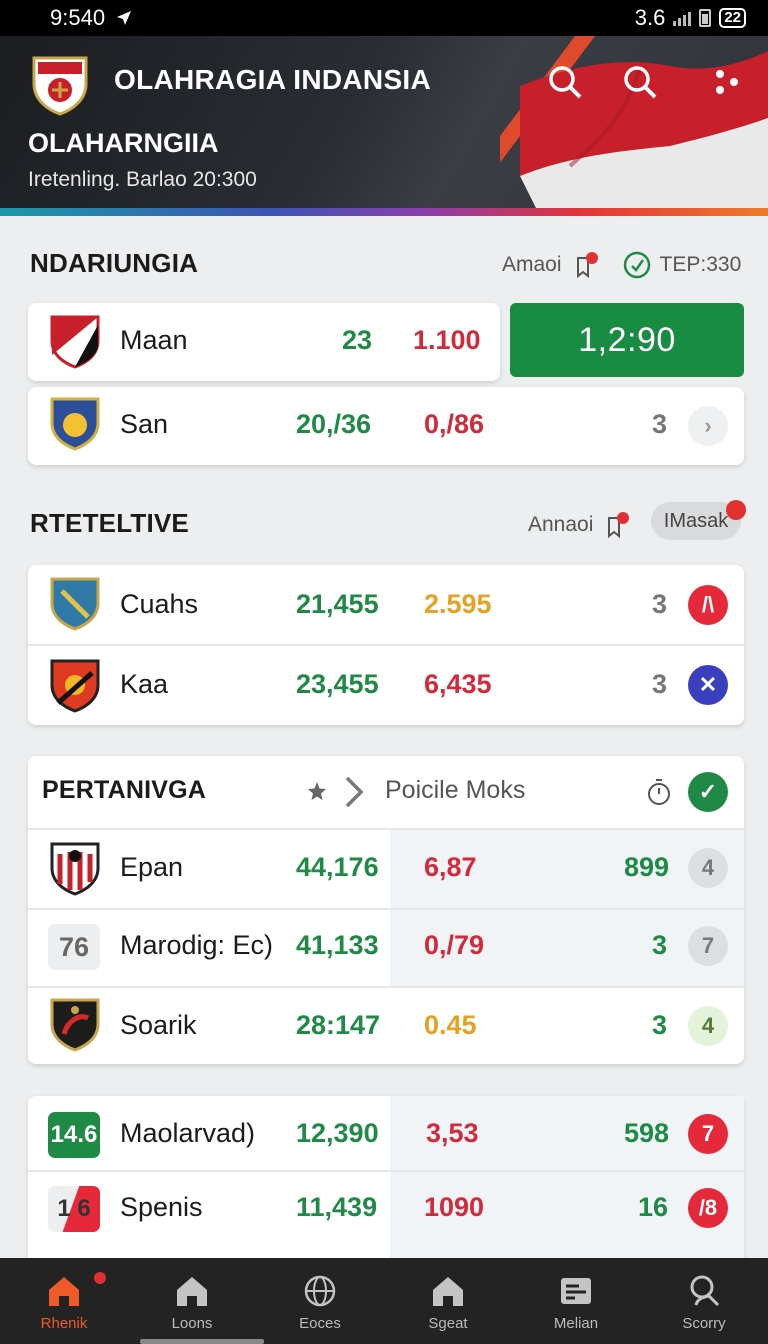 Image resolution: width=768 pixels, height=1344 pixels. Describe the element at coordinates (202, 1341) in the screenshot. I see `nav-active-indicator` at that location.